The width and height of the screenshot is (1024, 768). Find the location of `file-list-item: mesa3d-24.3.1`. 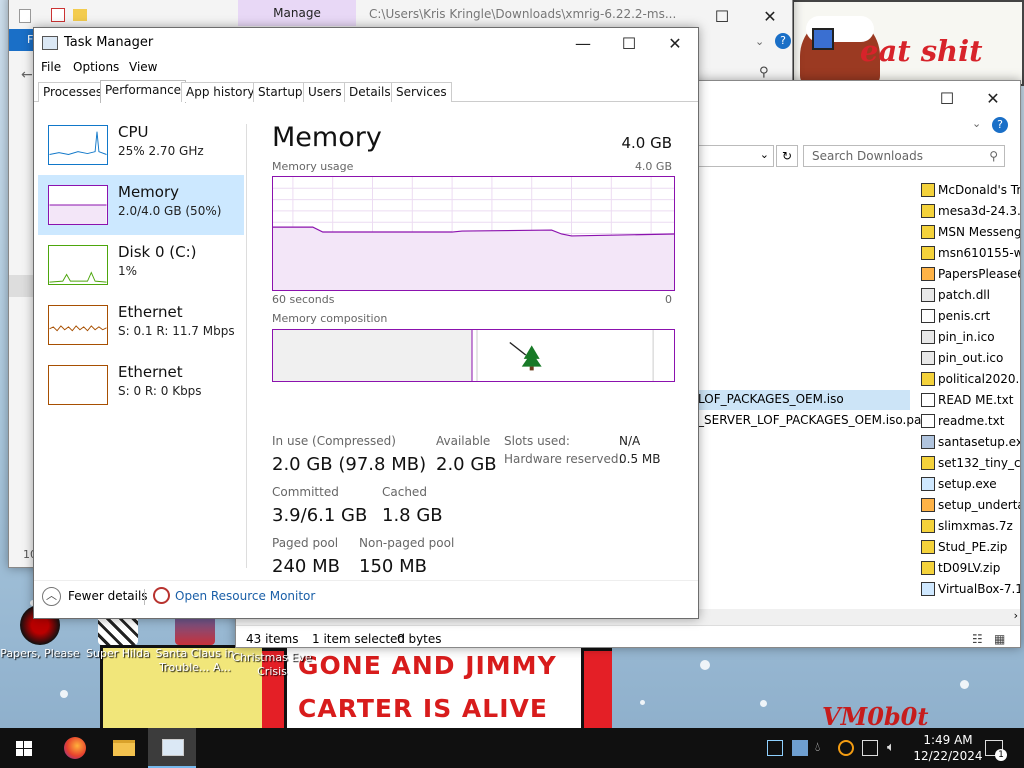

file-list-item: mesa3d-24.3.1 is located at coordinates (970, 210).